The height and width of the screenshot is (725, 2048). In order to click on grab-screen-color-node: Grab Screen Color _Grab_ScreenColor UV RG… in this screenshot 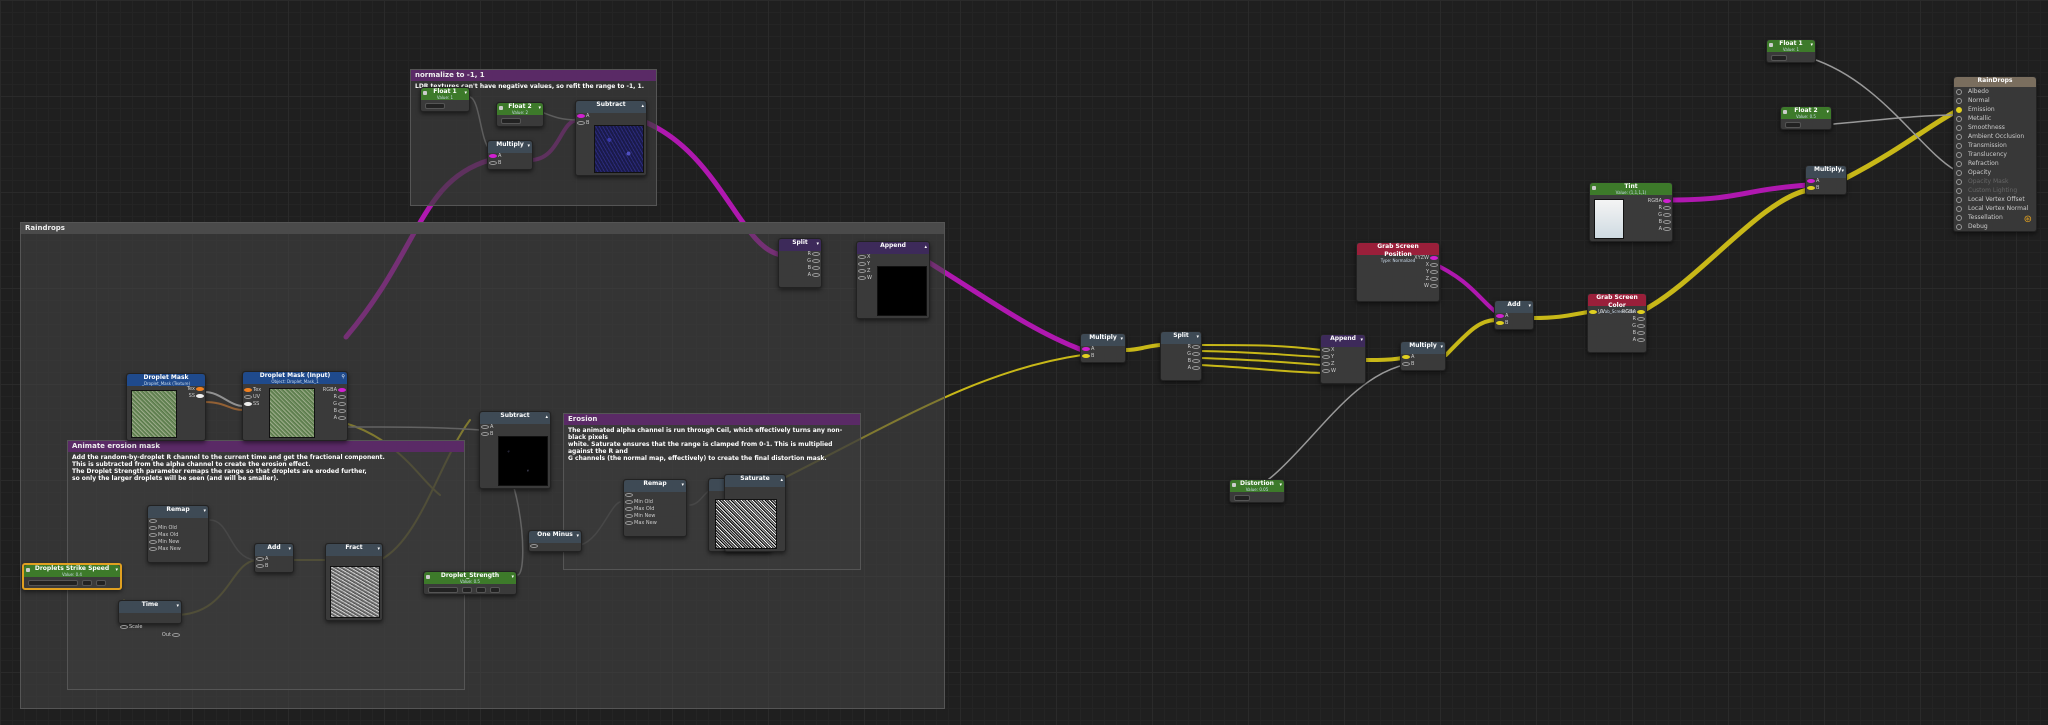, I will do `click(1617, 323)`.